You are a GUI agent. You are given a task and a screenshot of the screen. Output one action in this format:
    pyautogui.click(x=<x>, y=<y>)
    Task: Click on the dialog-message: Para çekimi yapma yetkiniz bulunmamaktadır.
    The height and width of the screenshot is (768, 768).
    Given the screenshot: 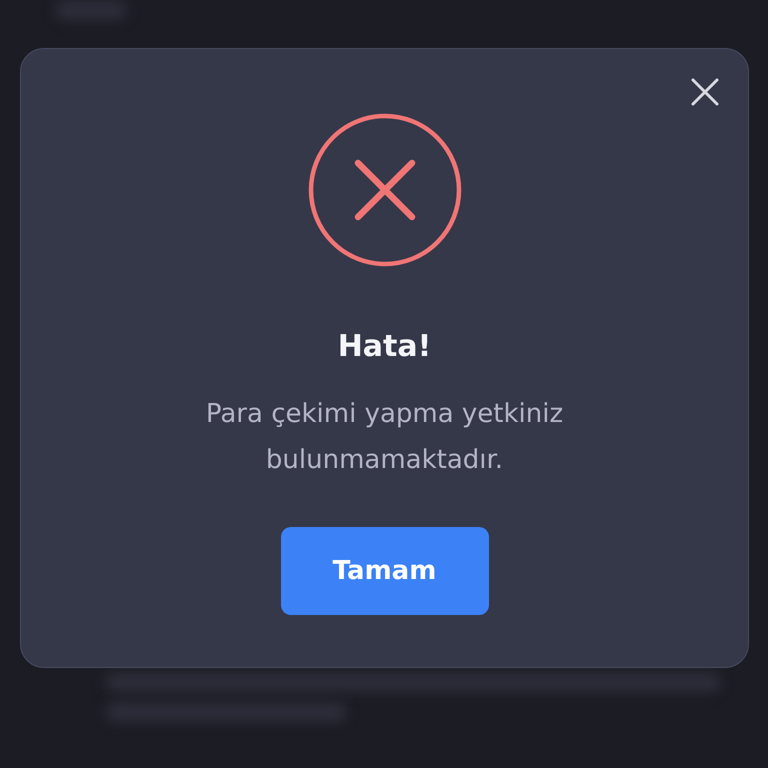 What is the action you would take?
    pyautogui.click(x=384, y=437)
    